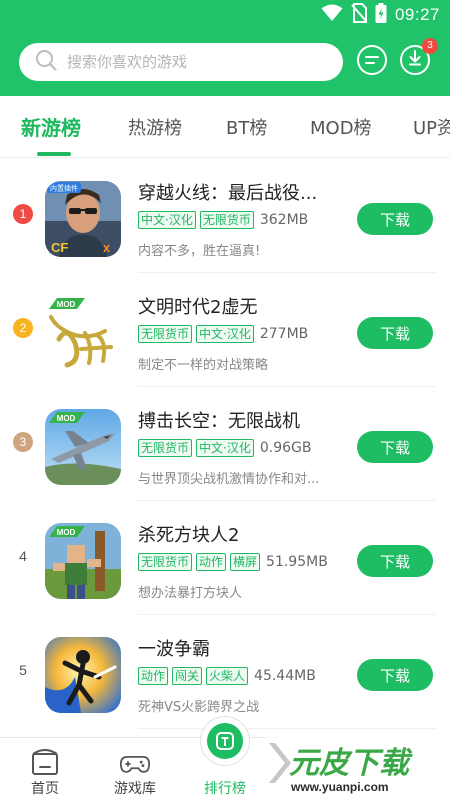 The image size is (450, 800). What do you see at coordinates (225, 769) in the screenshot?
I see `nav-ranking: 排行榜` at bounding box center [225, 769].